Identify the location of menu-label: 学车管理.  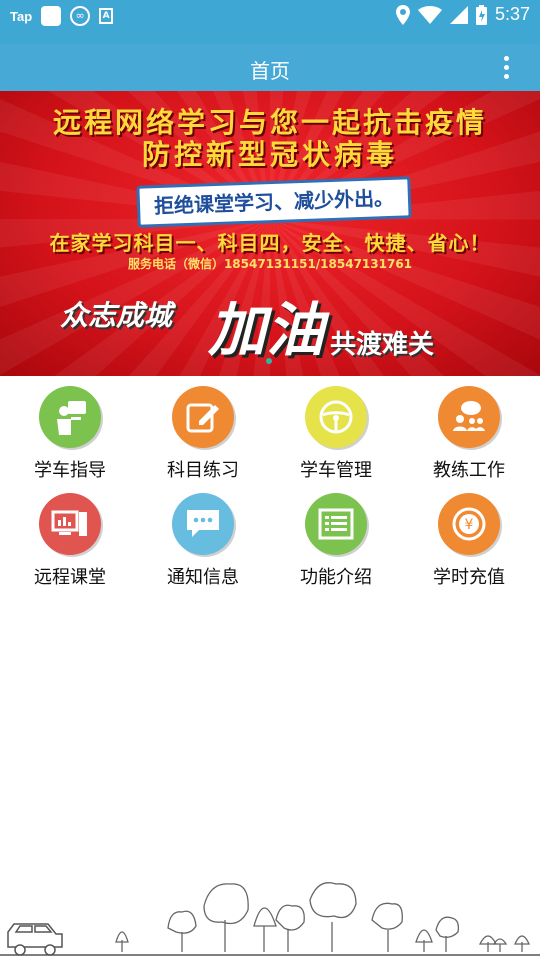
(336, 470).